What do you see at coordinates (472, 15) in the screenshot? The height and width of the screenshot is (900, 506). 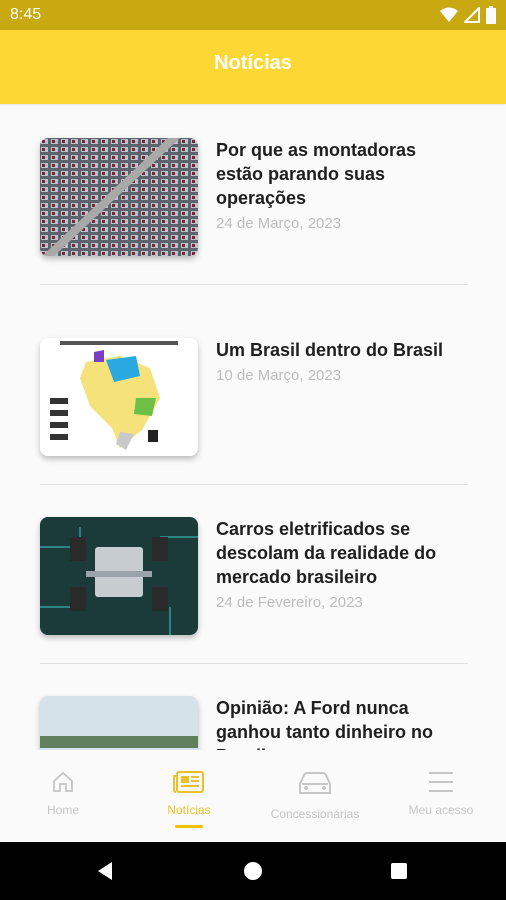 I see `signal-icon` at bounding box center [472, 15].